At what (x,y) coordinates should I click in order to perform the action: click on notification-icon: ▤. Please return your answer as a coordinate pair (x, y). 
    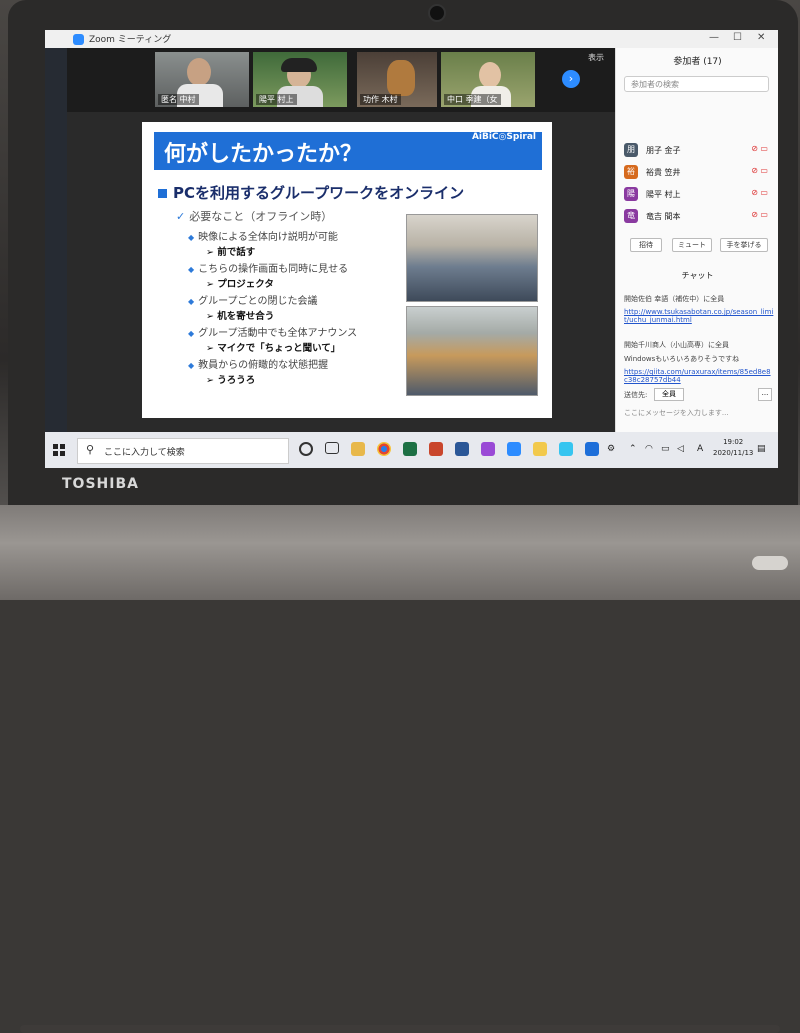
    Looking at the image, I should click on (761, 449).